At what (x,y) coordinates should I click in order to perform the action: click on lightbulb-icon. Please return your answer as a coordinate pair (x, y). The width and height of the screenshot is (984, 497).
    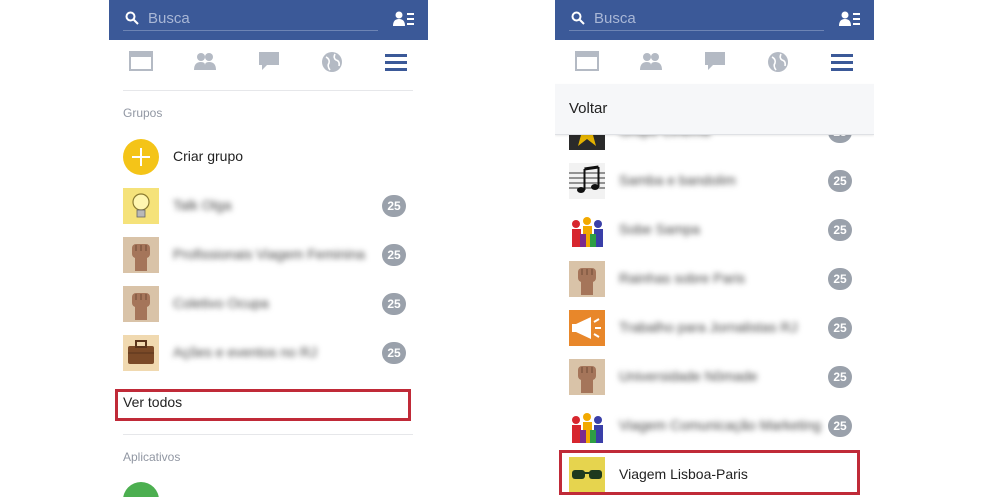
    Looking at the image, I should click on (141, 206).